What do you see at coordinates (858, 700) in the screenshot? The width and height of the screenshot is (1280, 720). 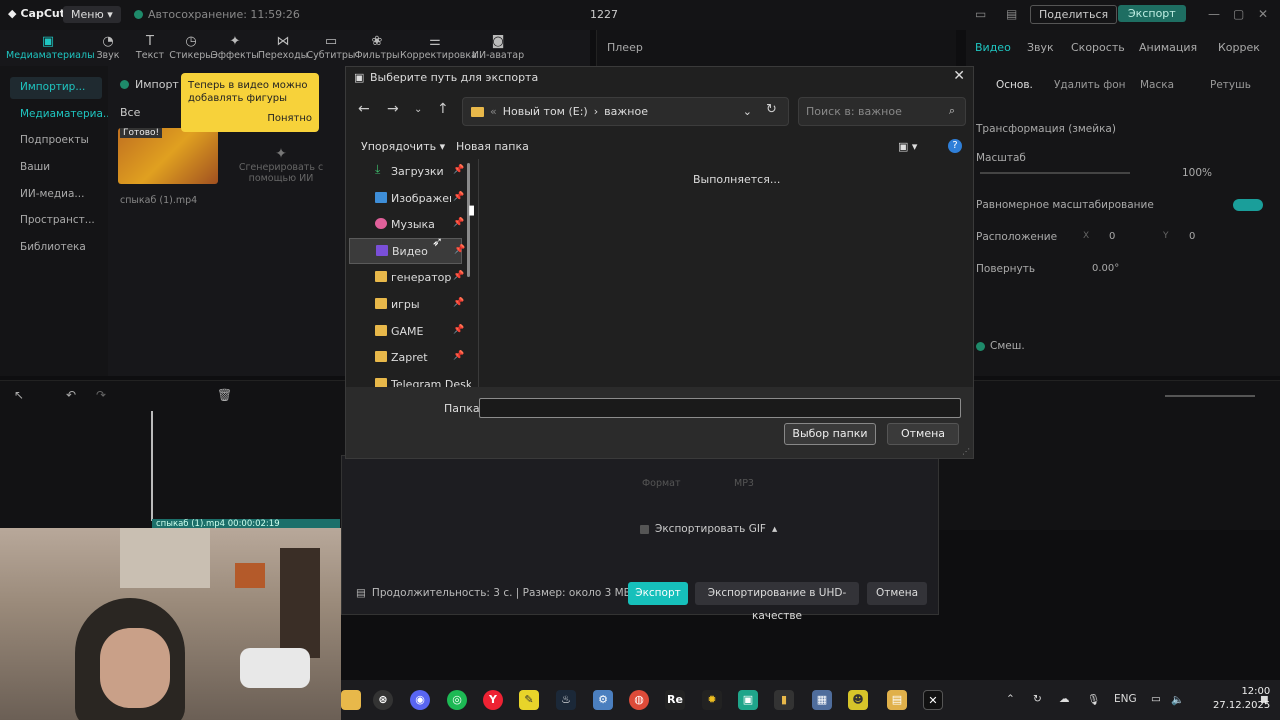 I see `game-icon: ☻` at bounding box center [858, 700].